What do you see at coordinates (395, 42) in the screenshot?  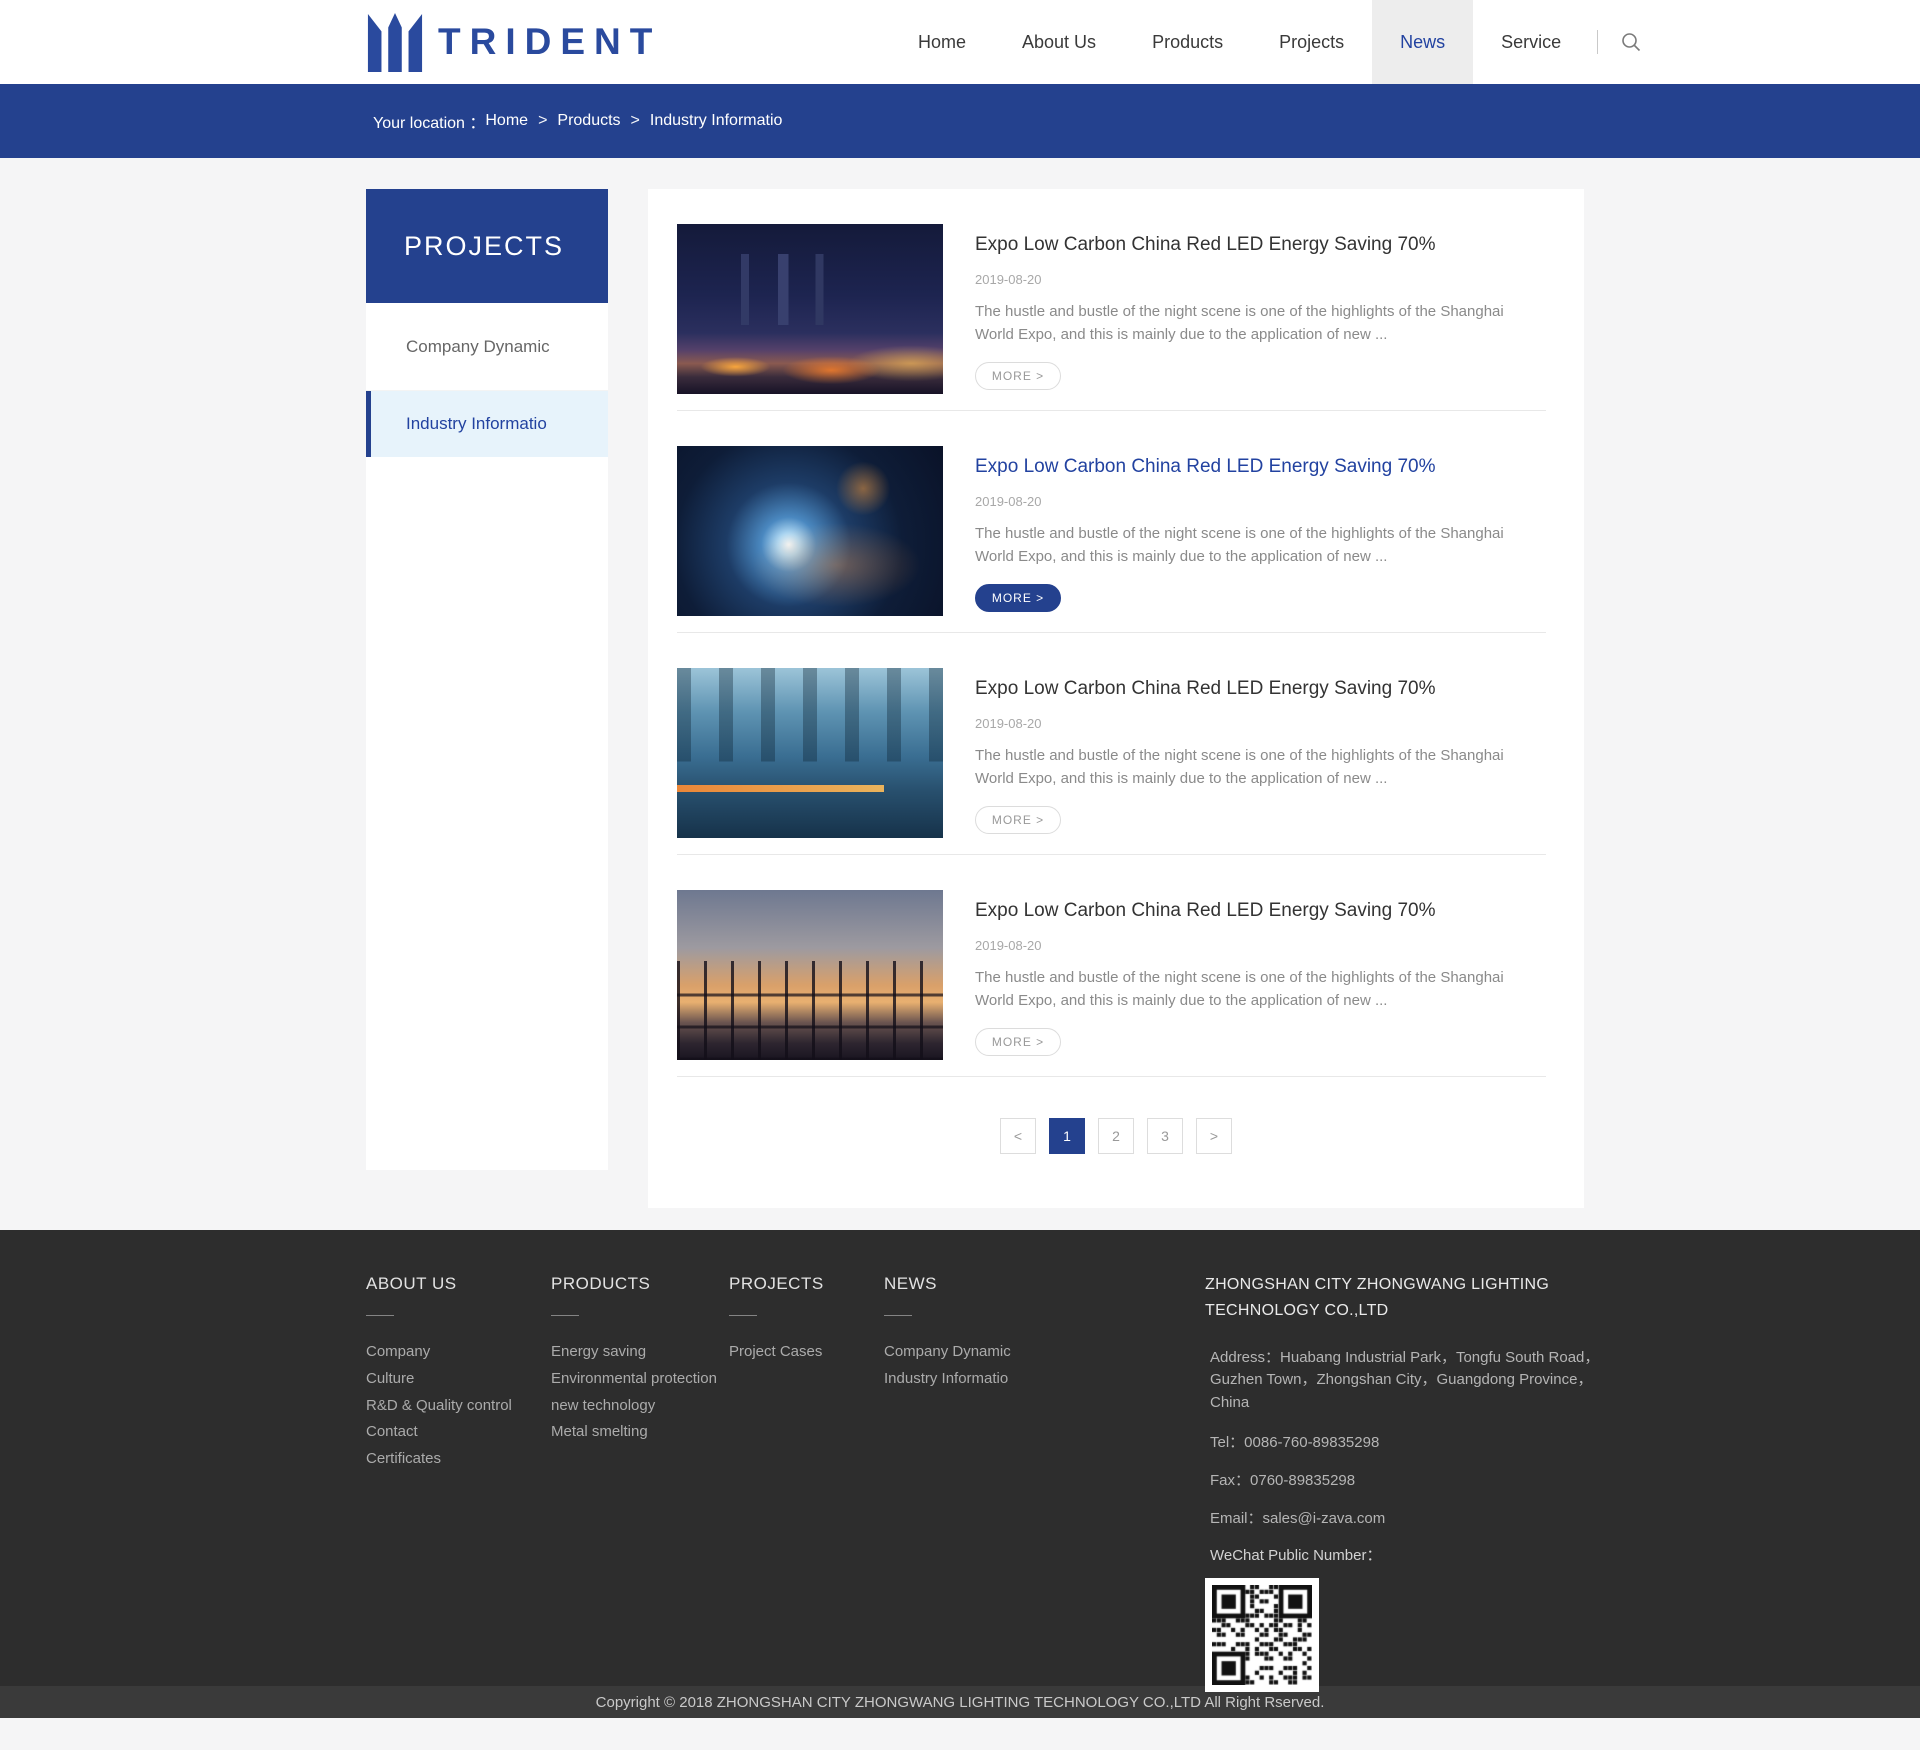 I see `trident-logo-icon` at bounding box center [395, 42].